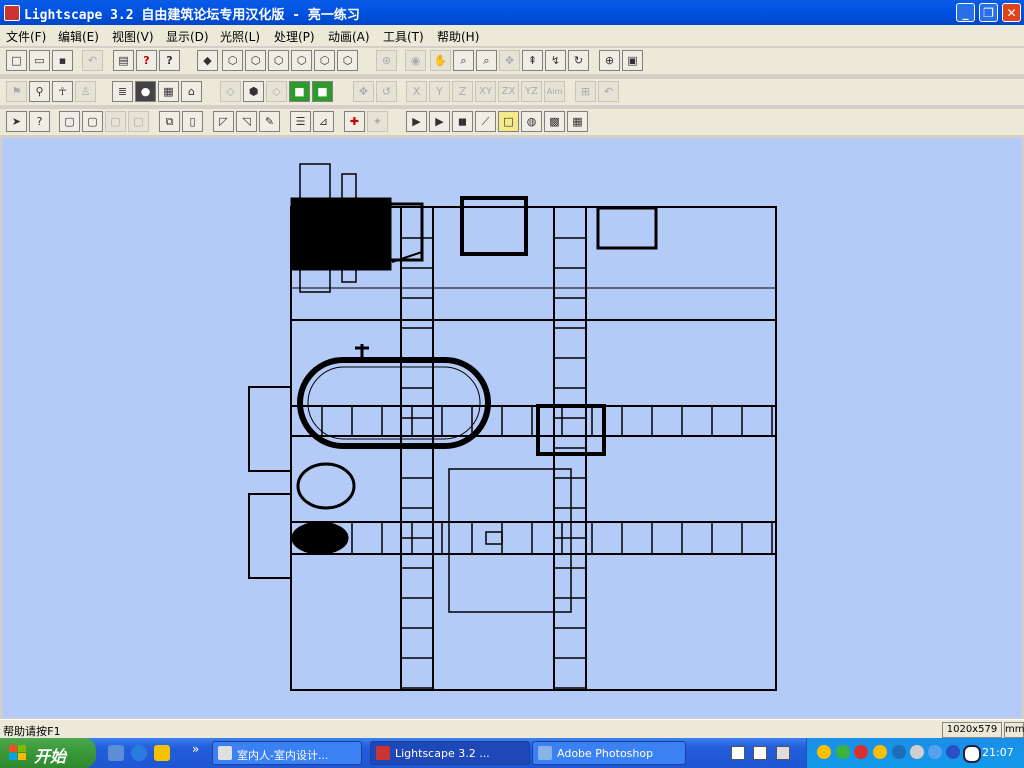  I want to click on menu-lighting: 光照(L), so click(240, 36).